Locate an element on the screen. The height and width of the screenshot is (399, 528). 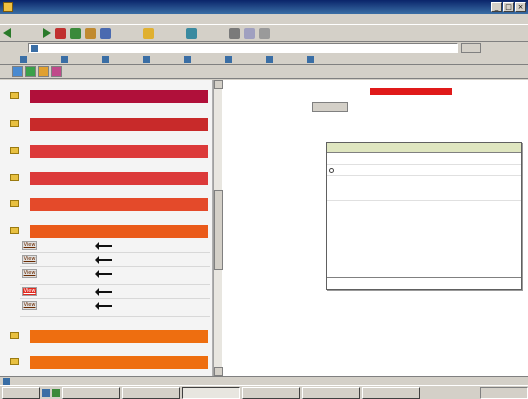
home-button is located at coordinates (90, 33).